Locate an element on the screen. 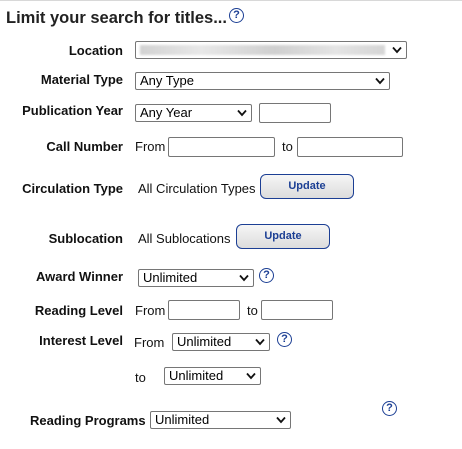  circulation-type-value: All Circulation Types is located at coordinates (197, 188).